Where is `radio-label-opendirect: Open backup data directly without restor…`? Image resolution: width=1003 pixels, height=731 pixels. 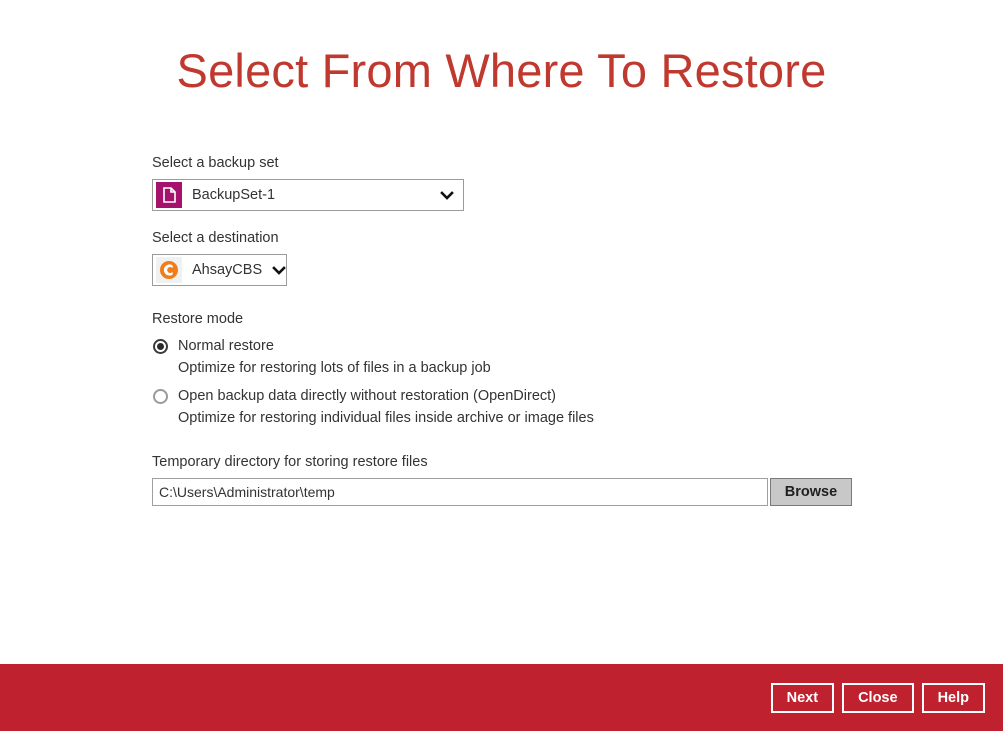 radio-label-opendirect: Open backup data directly without restor… is located at coordinates (367, 396).